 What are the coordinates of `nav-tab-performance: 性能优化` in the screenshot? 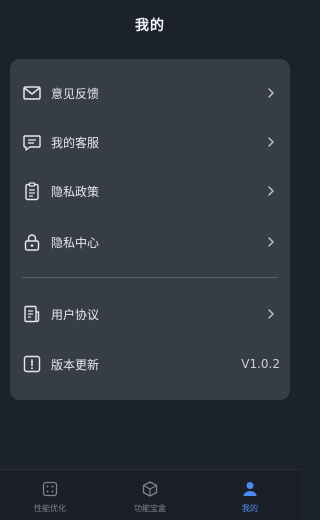 It's located at (50, 495).